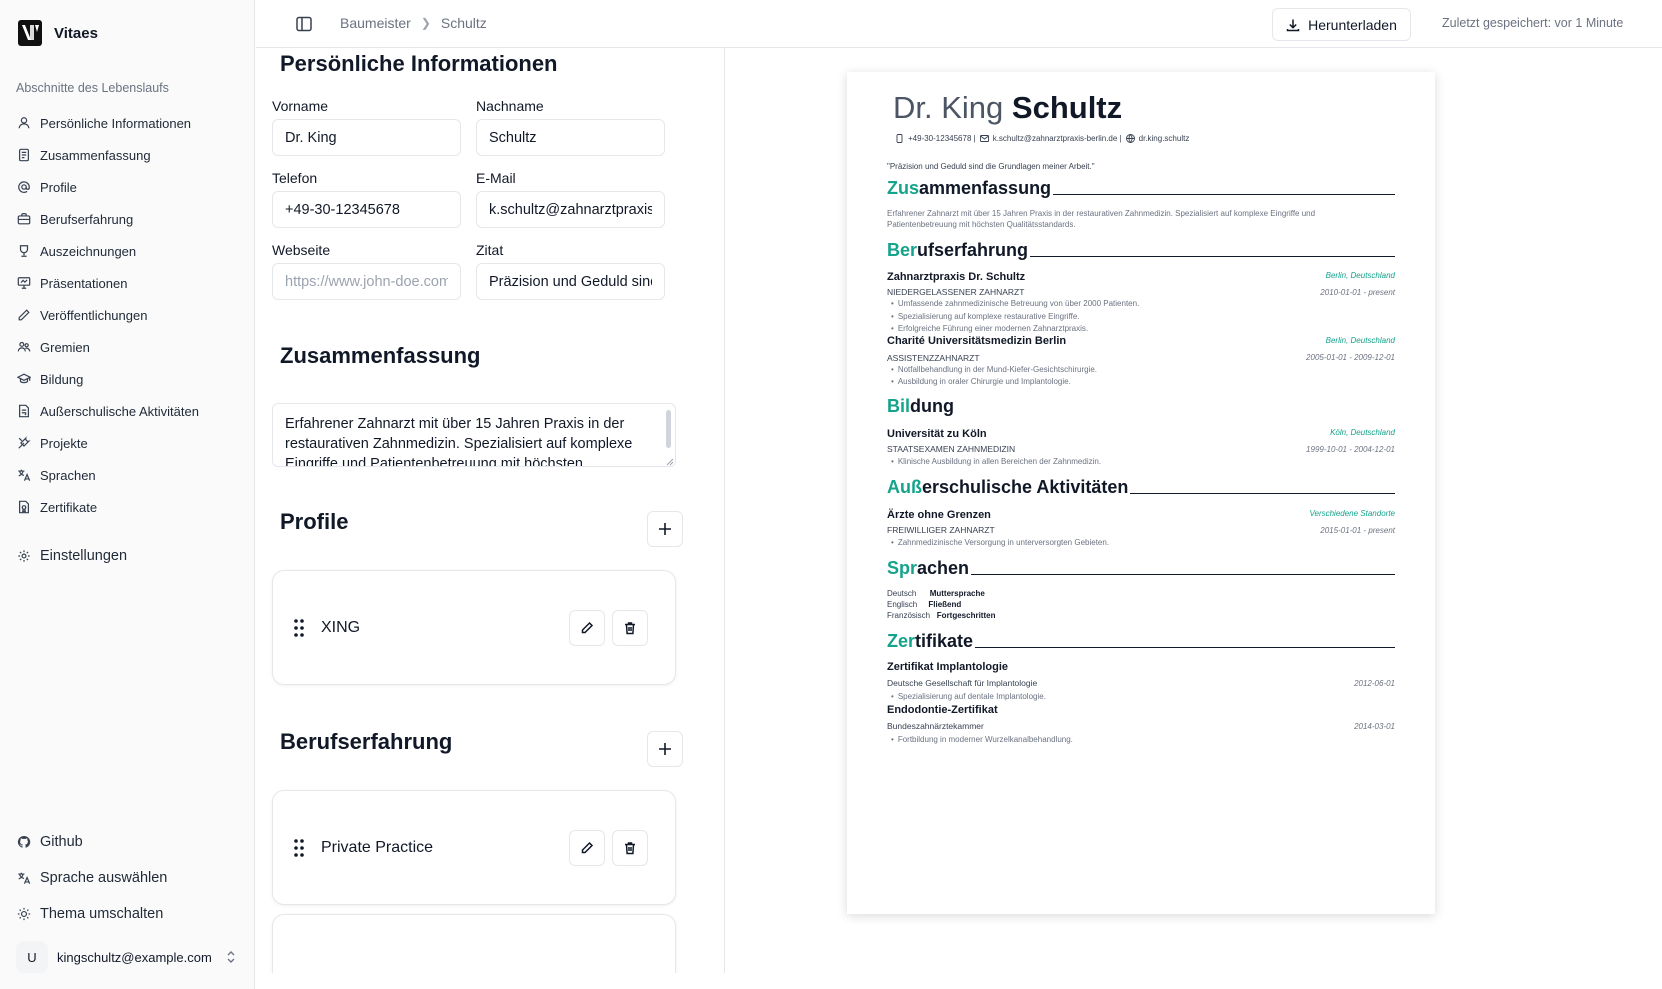  I want to click on sidebar-item-settings: Einstellungen, so click(131, 556).